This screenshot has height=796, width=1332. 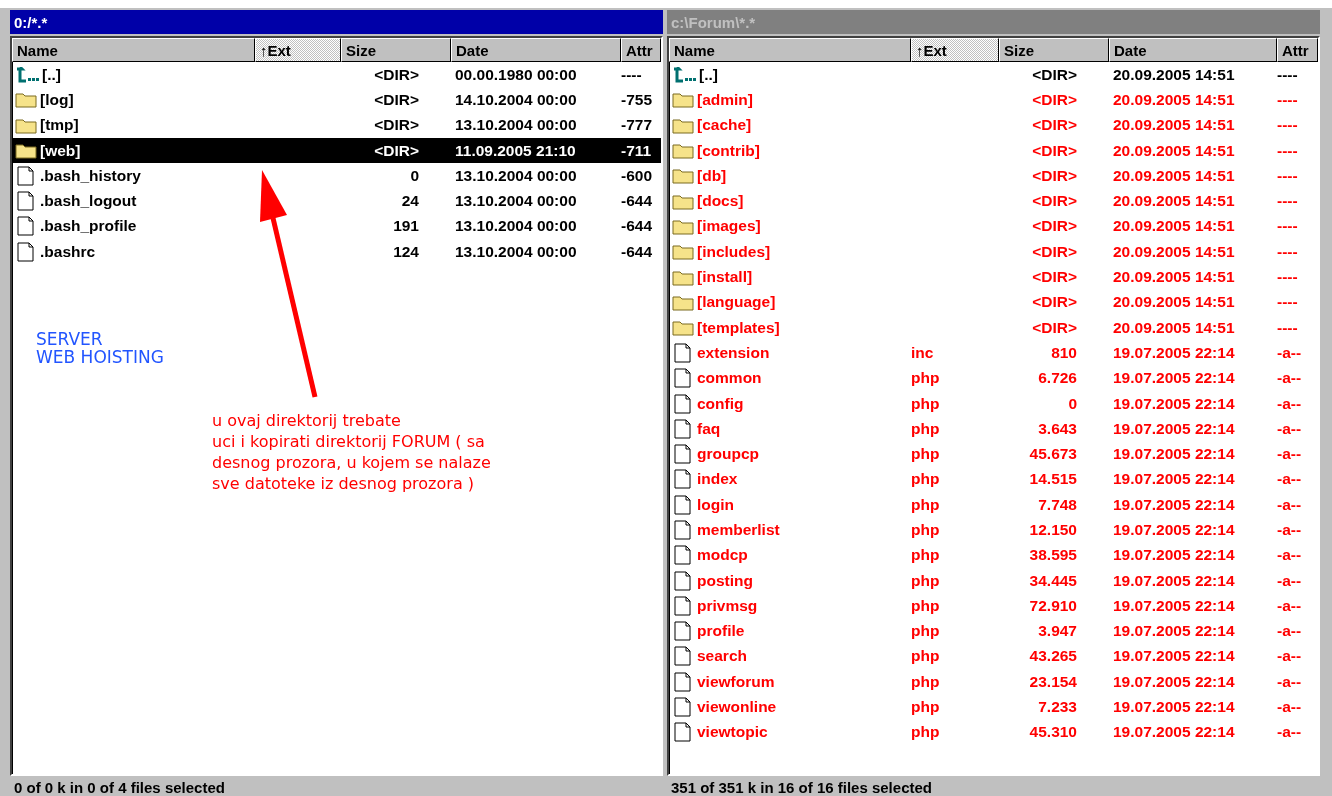 What do you see at coordinates (1053, 454) in the screenshot?
I see `file-size: 45.673` at bounding box center [1053, 454].